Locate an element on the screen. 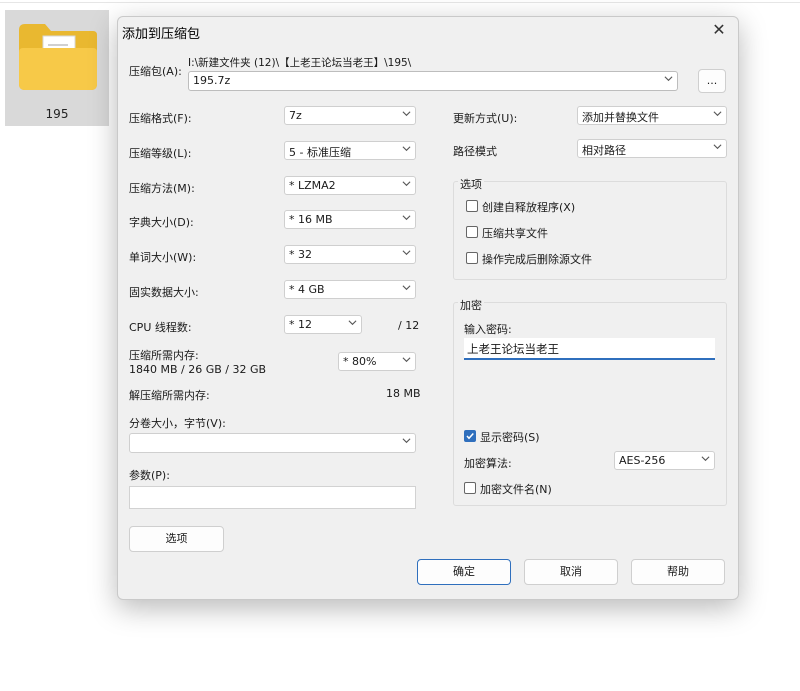 The height and width of the screenshot is (691, 800). desktop-folder: 195 is located at coordinates (57, 68).